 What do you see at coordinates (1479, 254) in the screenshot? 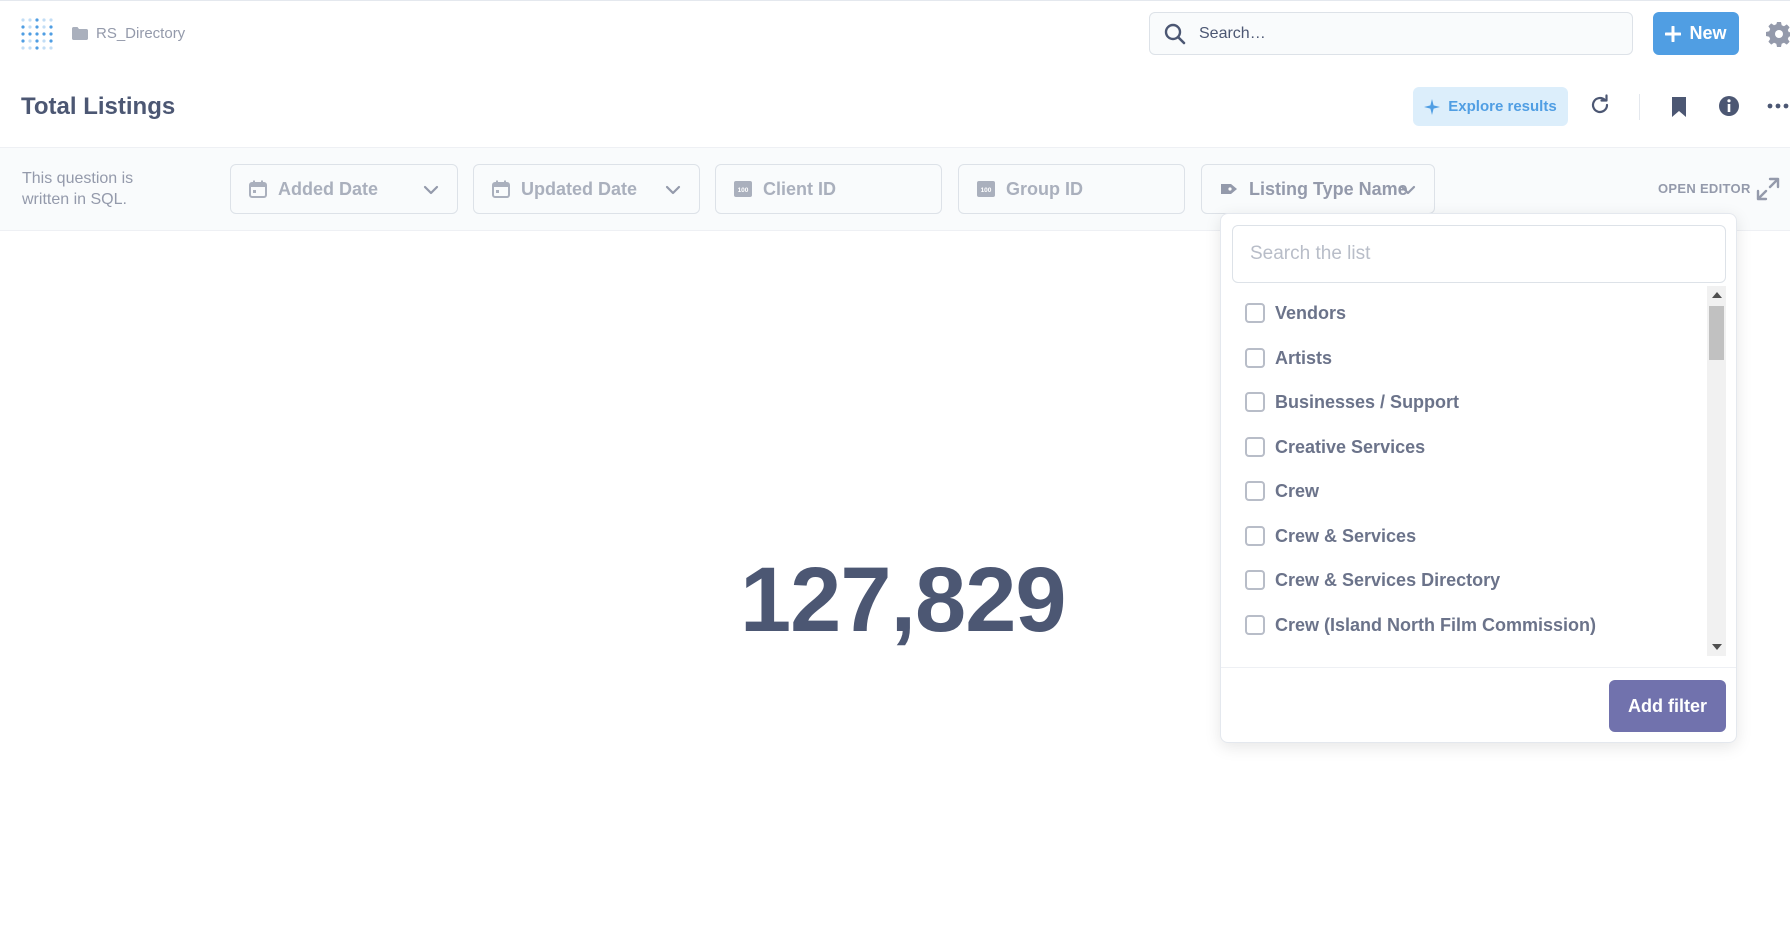
I see `list-search-input` at bounding box center [1479, 254].